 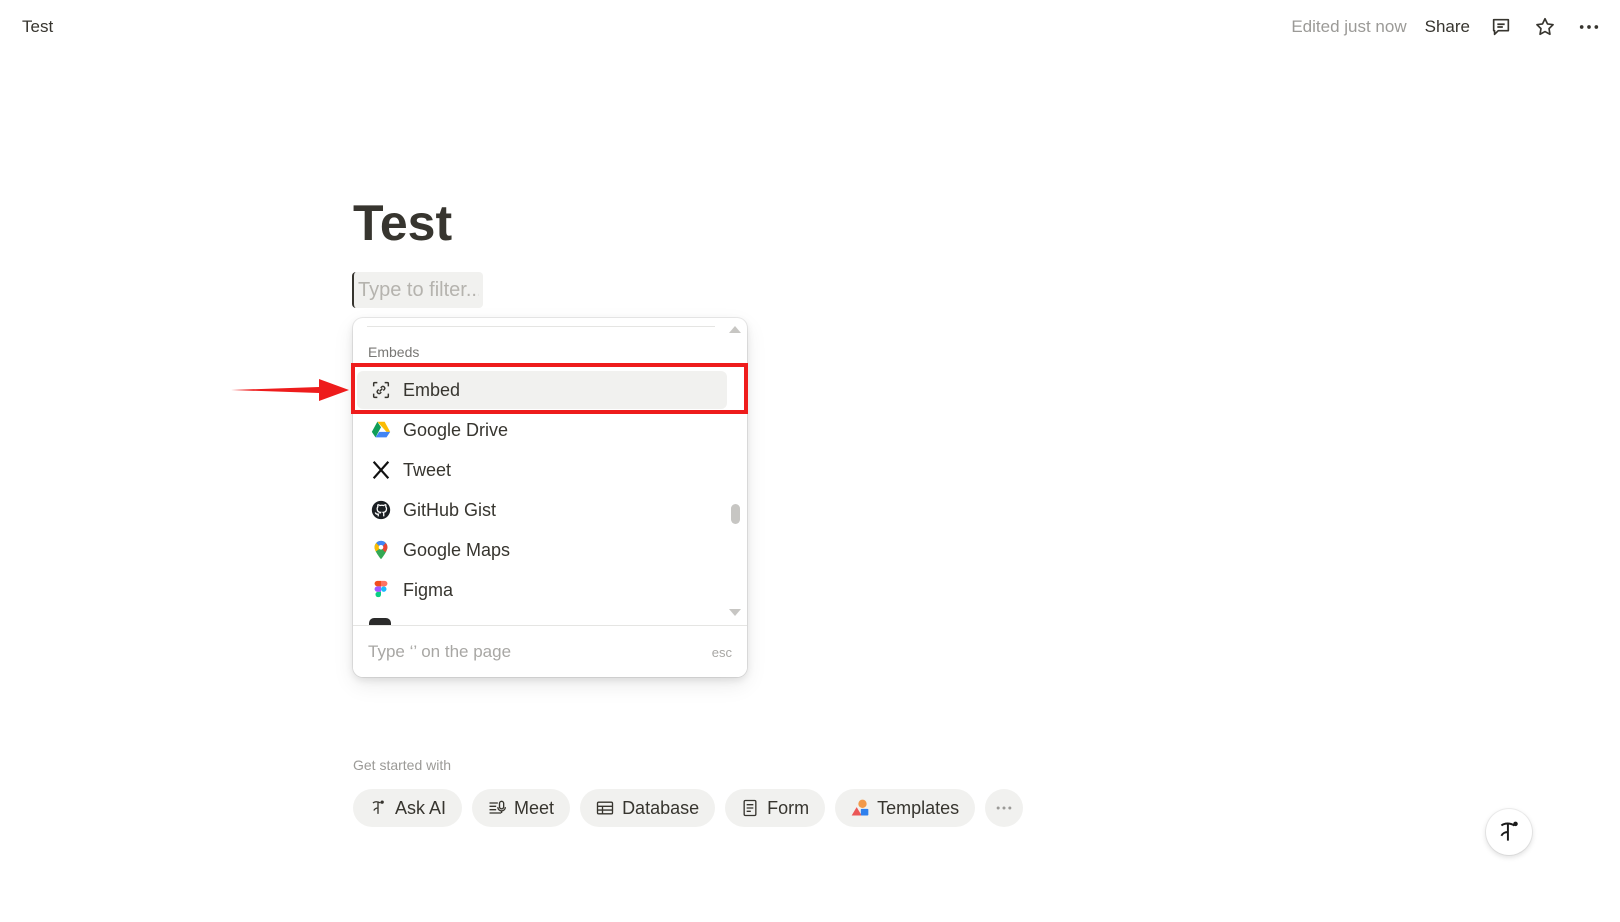 I want to click on get-started-label: Get started with, so click(x=402, y=765).